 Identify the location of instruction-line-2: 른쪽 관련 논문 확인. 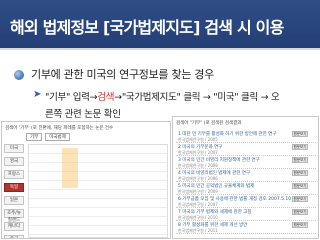
(83, 114).